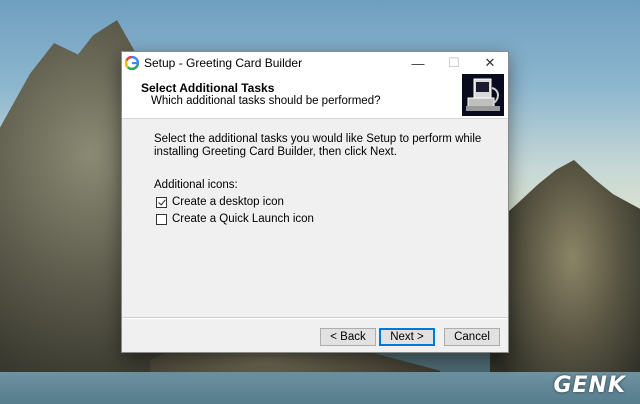 Image resolution: width=640 pixels, height=404 pixels. I want to click on title-bar: Setup - Greeting Card Builder — ☐ ✕, so click(315, 63).